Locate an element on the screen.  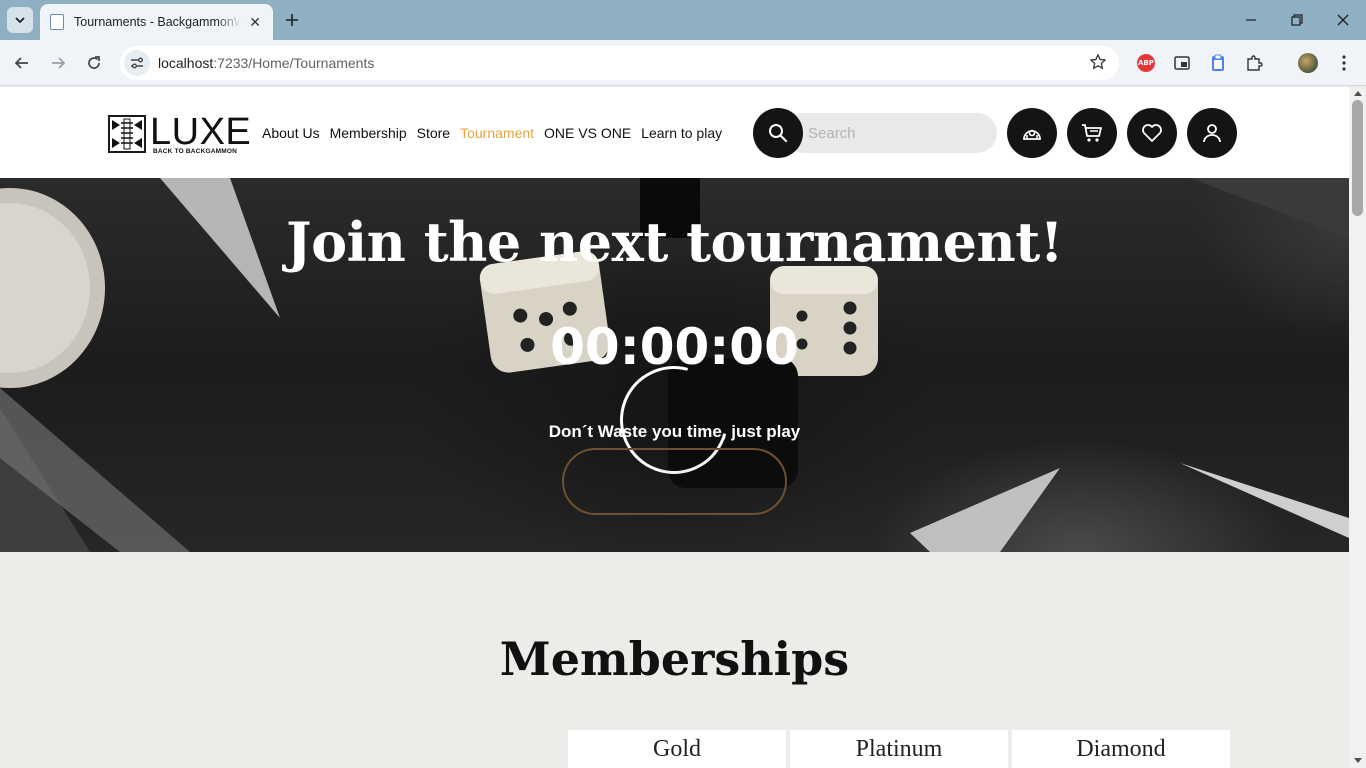
memberships-title: Memberships is located at coordinates (674, 659).